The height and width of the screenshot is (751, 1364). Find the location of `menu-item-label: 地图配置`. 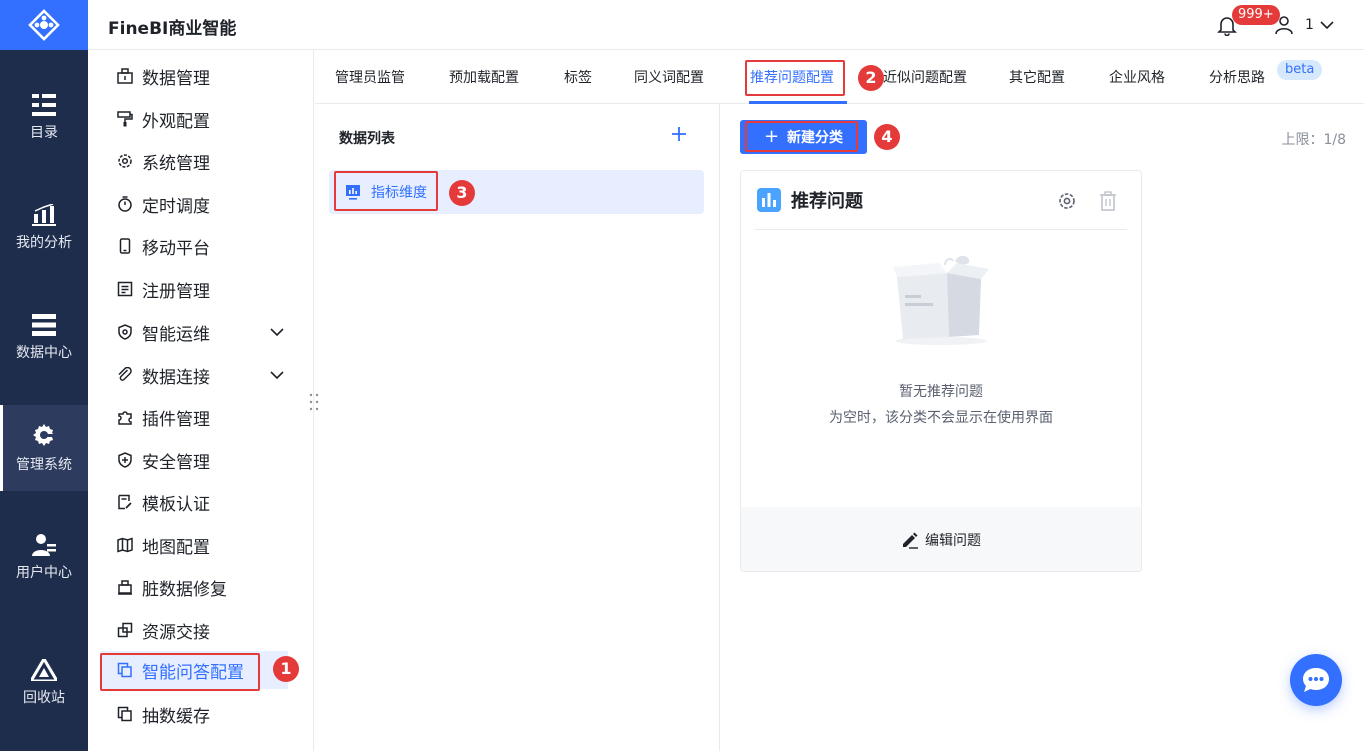

menu-item-label: 地图配置 is located at coordinates (176, 547).